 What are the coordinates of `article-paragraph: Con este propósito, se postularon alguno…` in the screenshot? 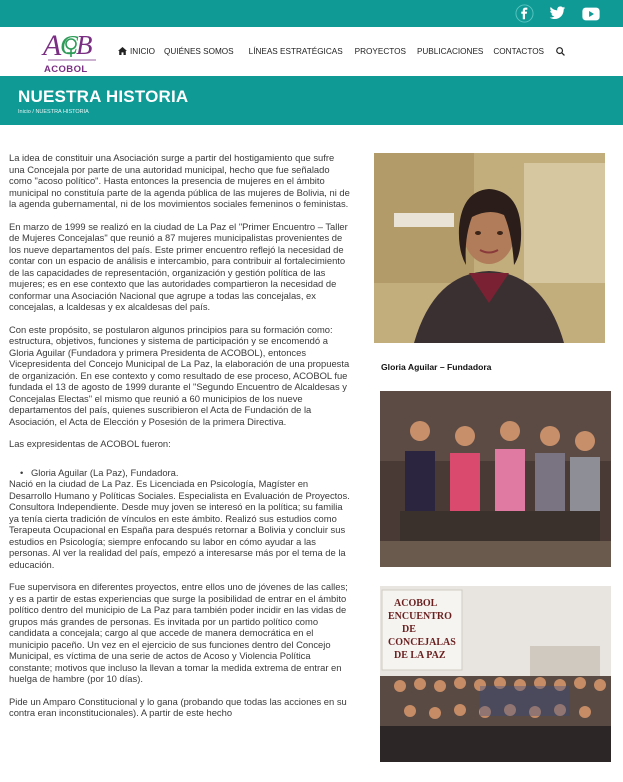 It's located at (179, 375).